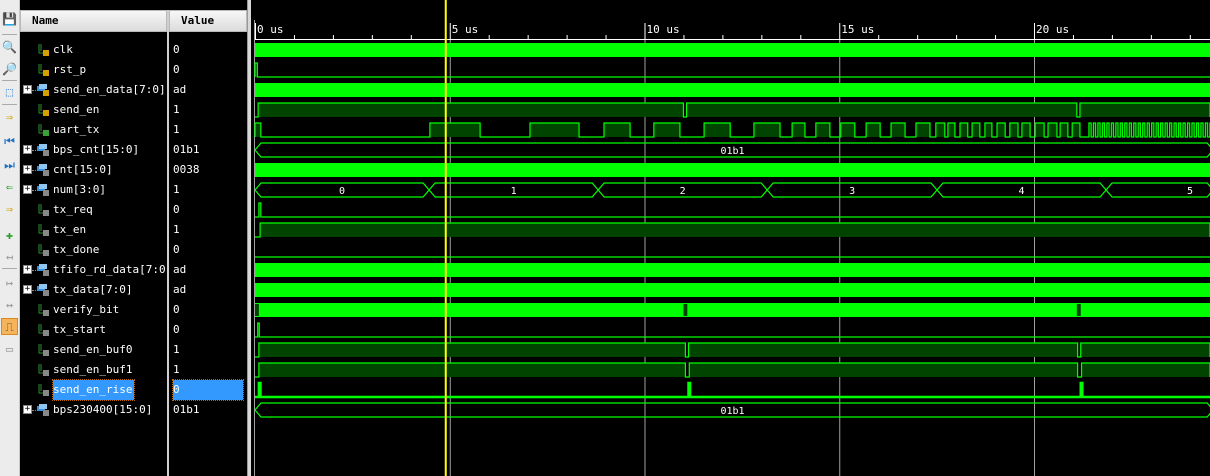 The width and height of the screenshot is (1210, 476). Describe the element at coordinates (9, 46) in the screenshot. I see `zoom-in-button: 🔍` at that location.